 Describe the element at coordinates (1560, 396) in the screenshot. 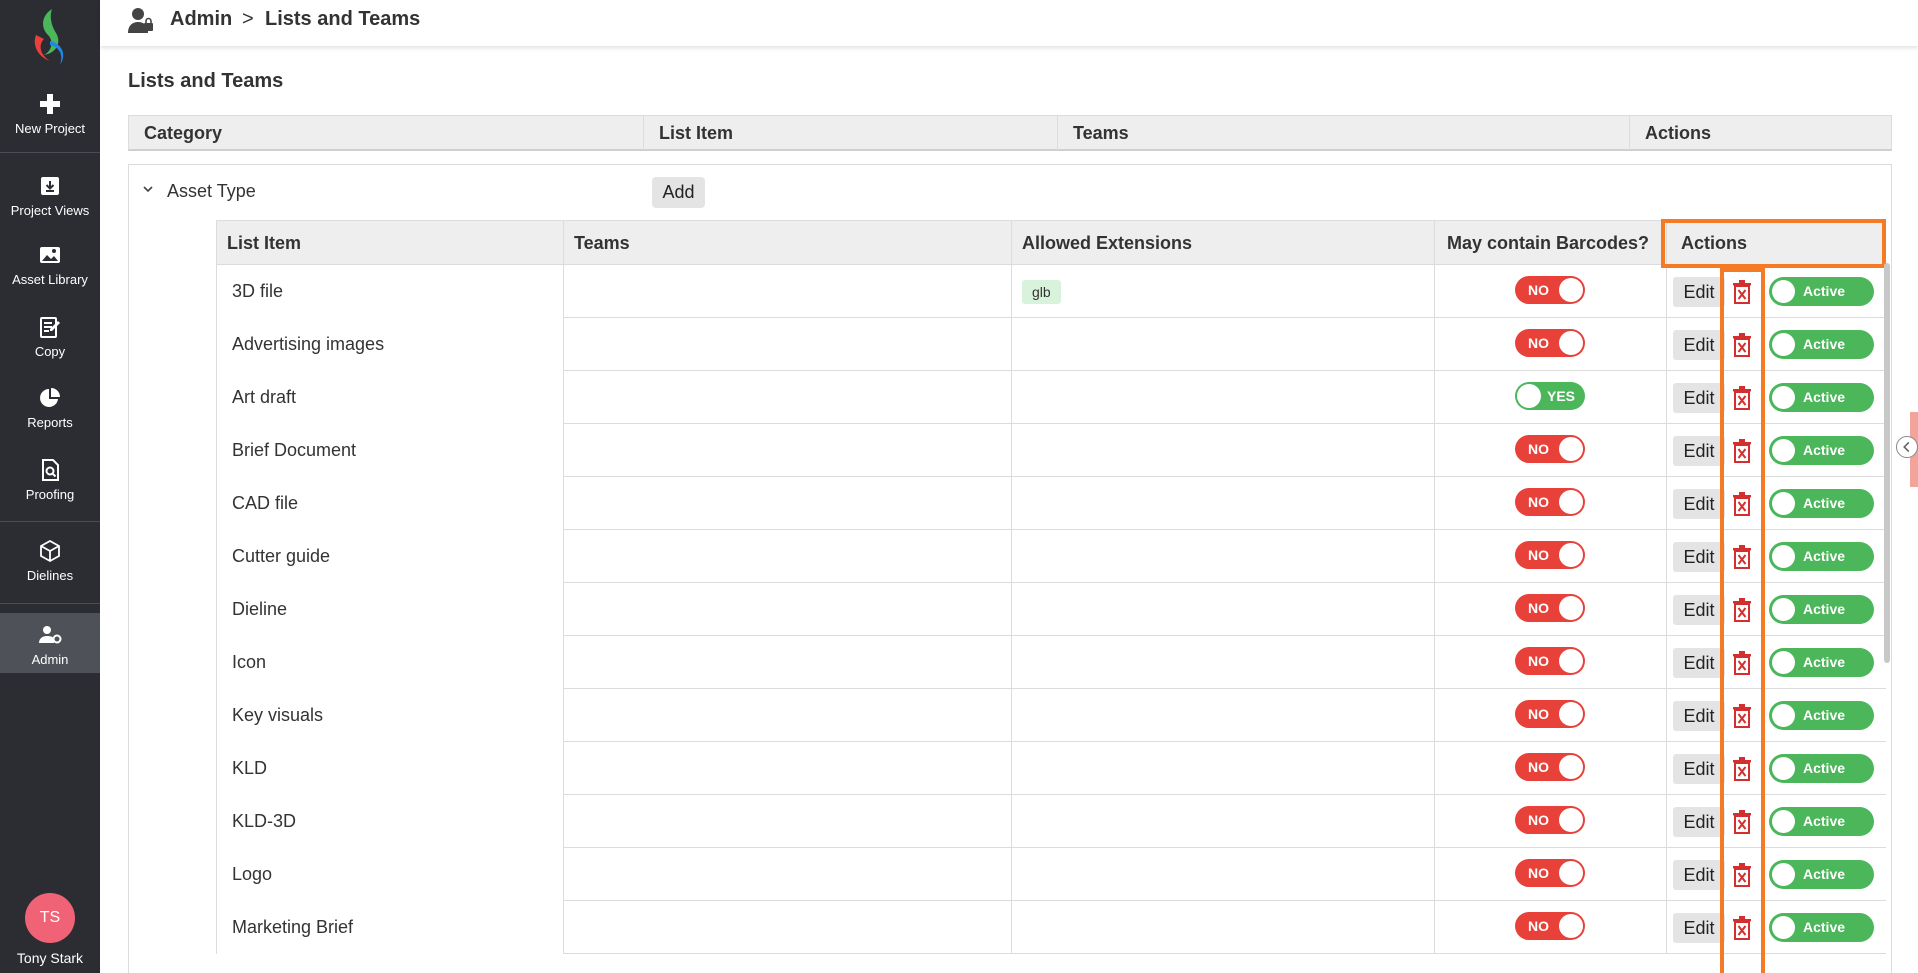

I see `toggle-label: YES` at that location.